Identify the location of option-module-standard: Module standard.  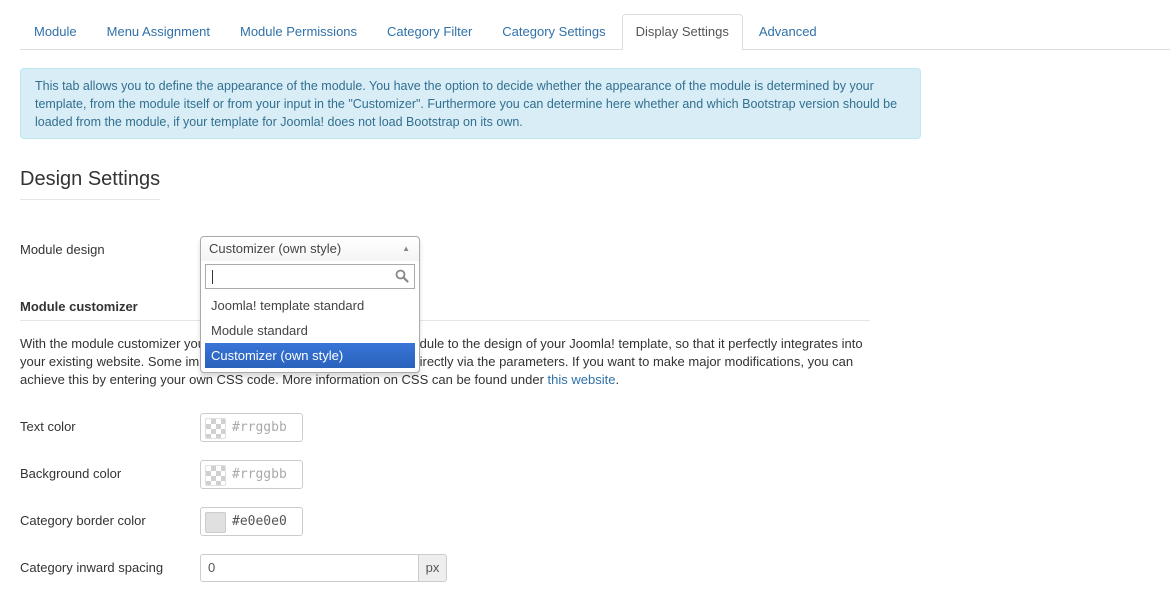
(310, 330).